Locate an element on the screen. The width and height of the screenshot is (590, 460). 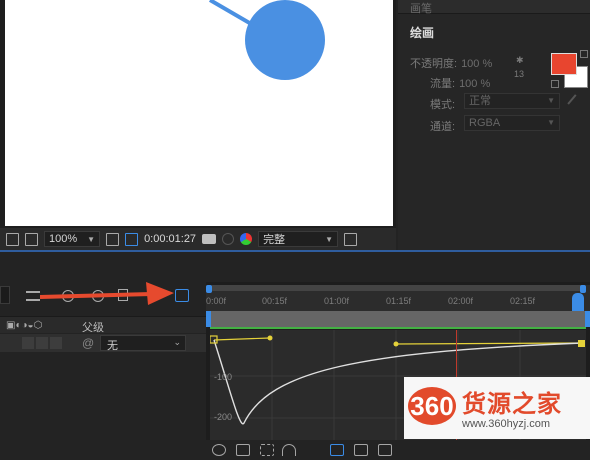
ruler-tick-label: 01:15f is located at coordinates (399, 301).